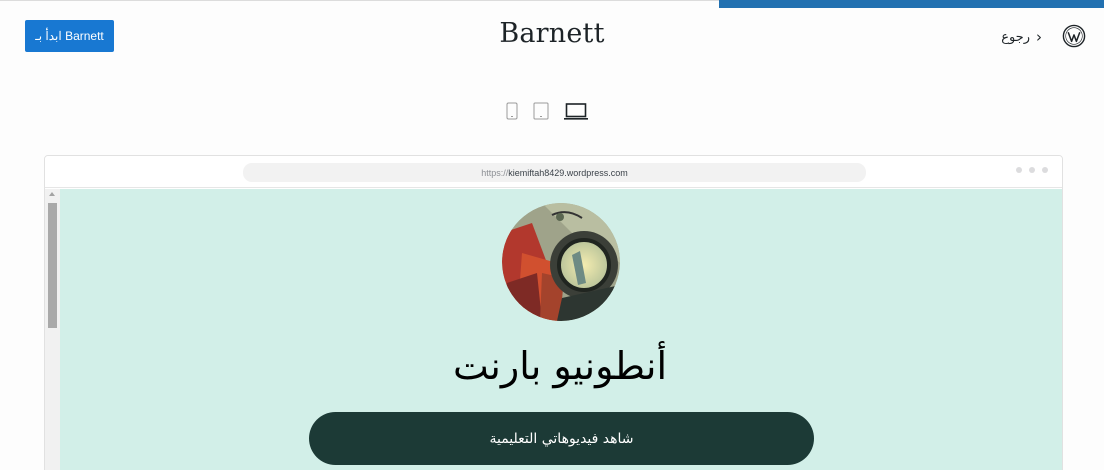  I want to click on wordpress-logo-icon, so click(1074, 36).